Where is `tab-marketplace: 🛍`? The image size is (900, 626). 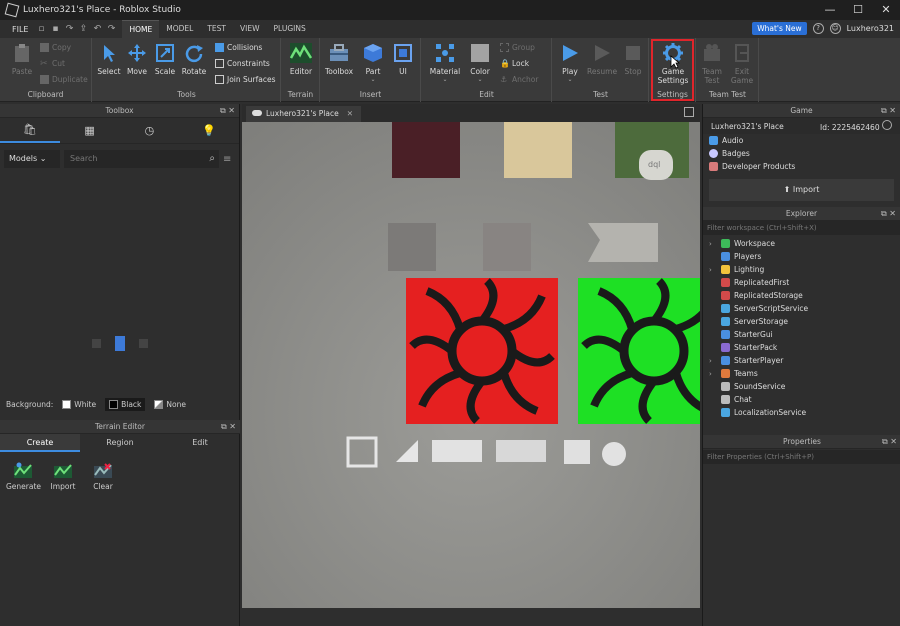 tab-marketplace: 🛍 is located at coordinates (30, 130).